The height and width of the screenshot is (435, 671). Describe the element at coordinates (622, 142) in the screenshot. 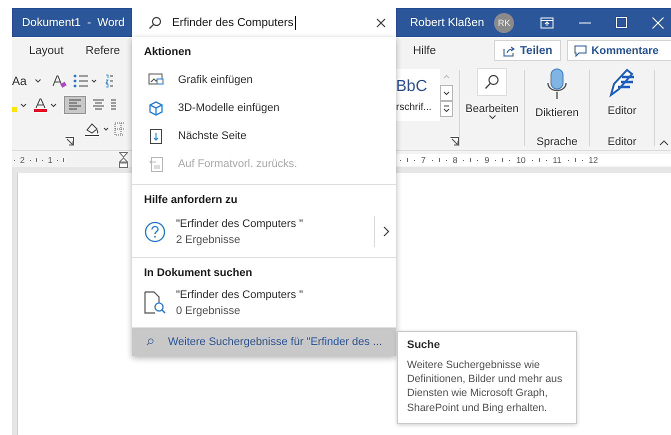

I see `group-label: Editor` at that location.